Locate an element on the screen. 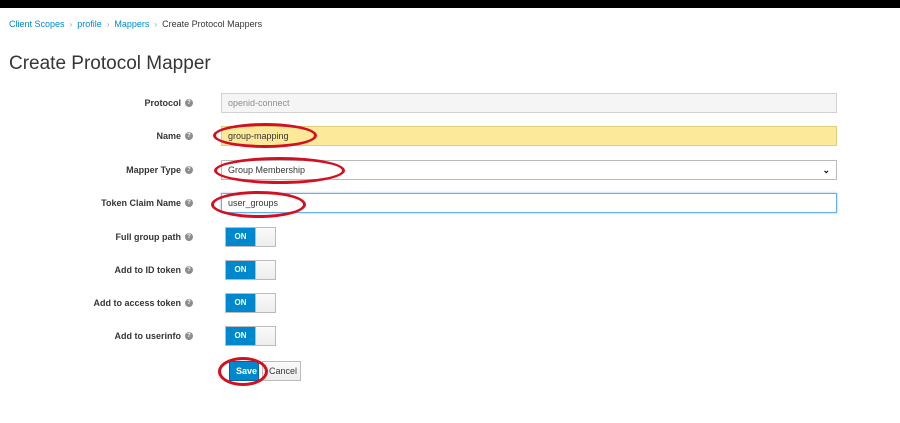  breadcrumb-current: Create Protocol Mappers is located at coordinates (212, 24).